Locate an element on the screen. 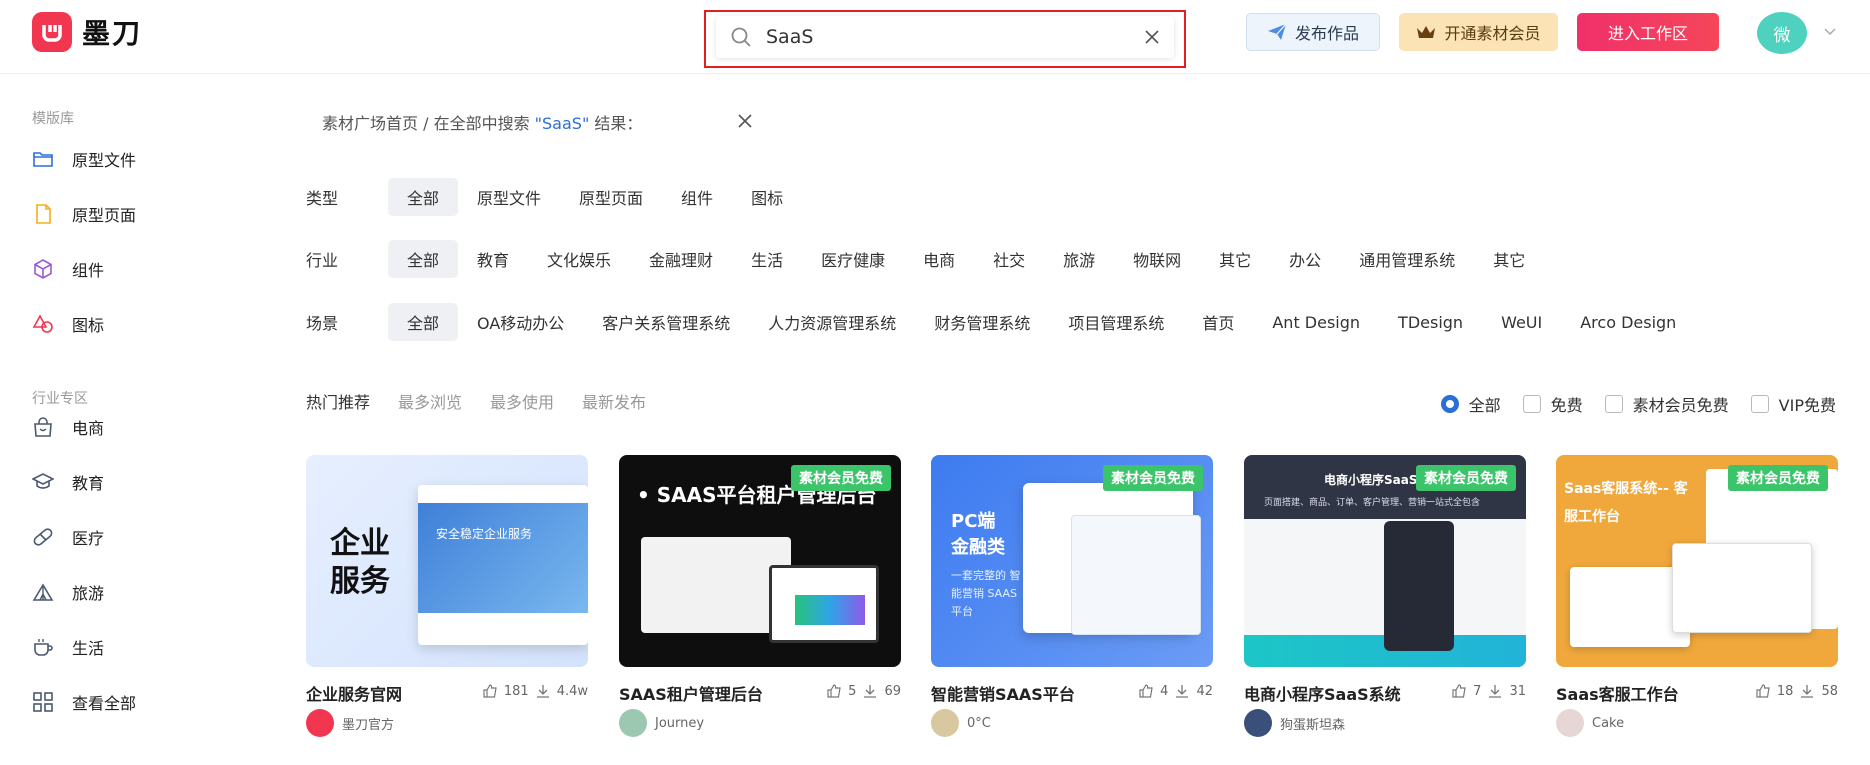 The height and width of the screenshot is (765, 1870). pricing-free-checkbox: 免费 is located at coordinates (1552, 404).